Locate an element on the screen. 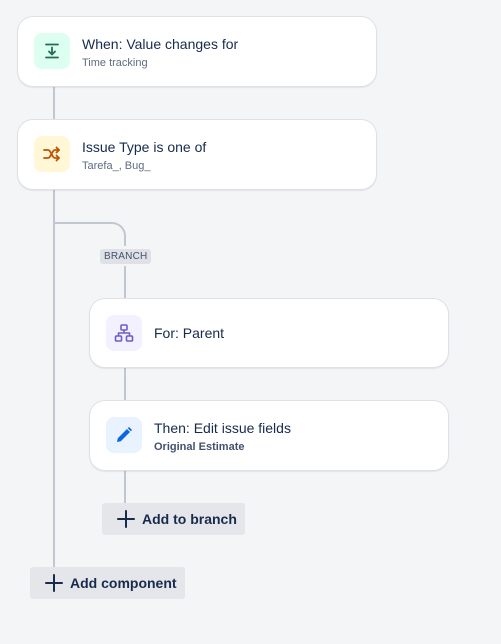 This screenshot has height=644, width=501. connector-branch-stem is located at coordinates (125, 282).